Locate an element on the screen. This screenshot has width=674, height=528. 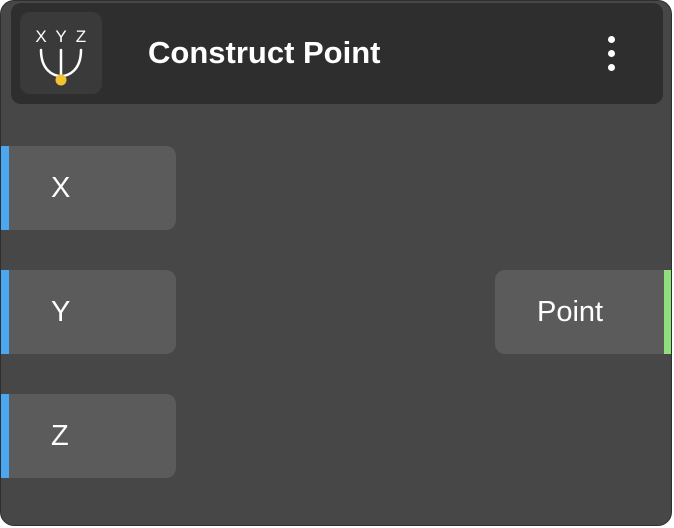
output-label-point: Point is located at coordinates (570, 312).